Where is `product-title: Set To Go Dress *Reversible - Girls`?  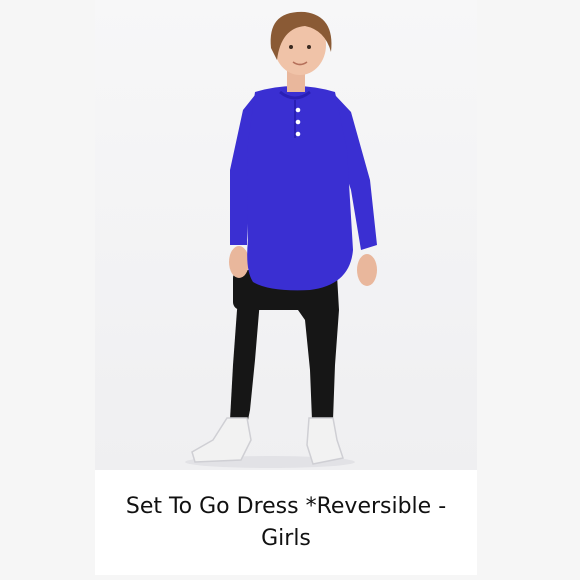
product-title: Set To Go Dress *Reversible - Girls is located at coordinates (286, 523).